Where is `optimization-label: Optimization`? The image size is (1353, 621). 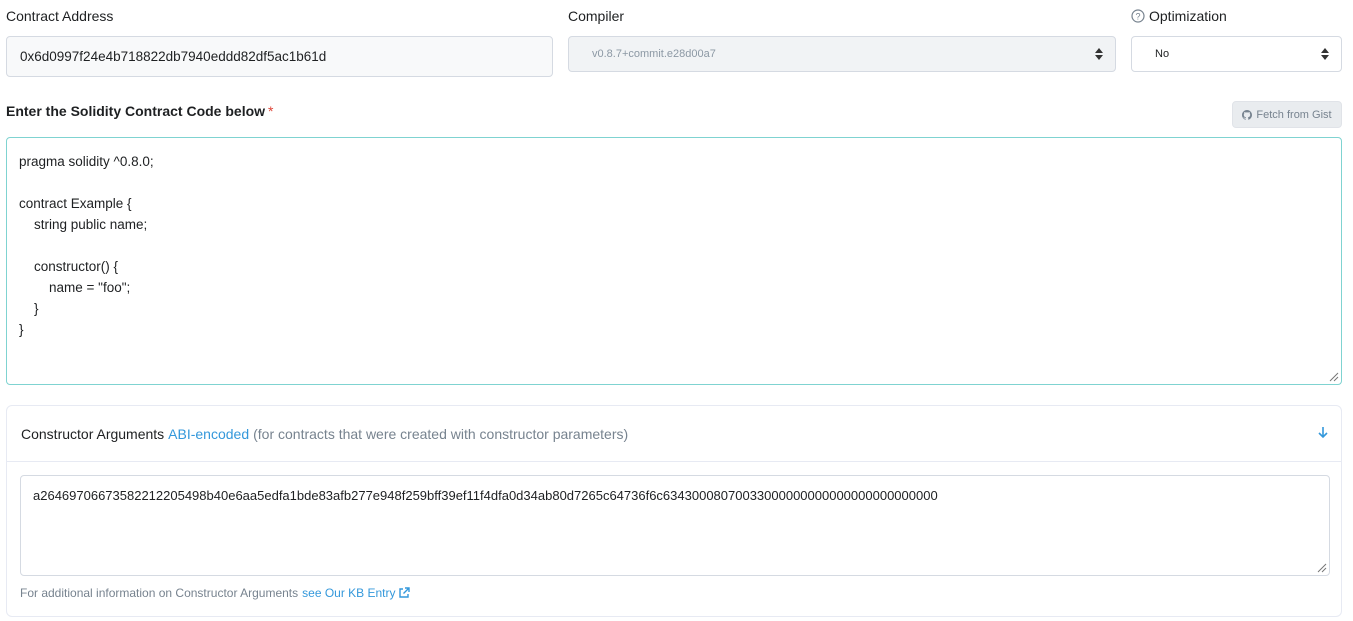
optimization-label: Optimization is located at coordinates (1188, 16).